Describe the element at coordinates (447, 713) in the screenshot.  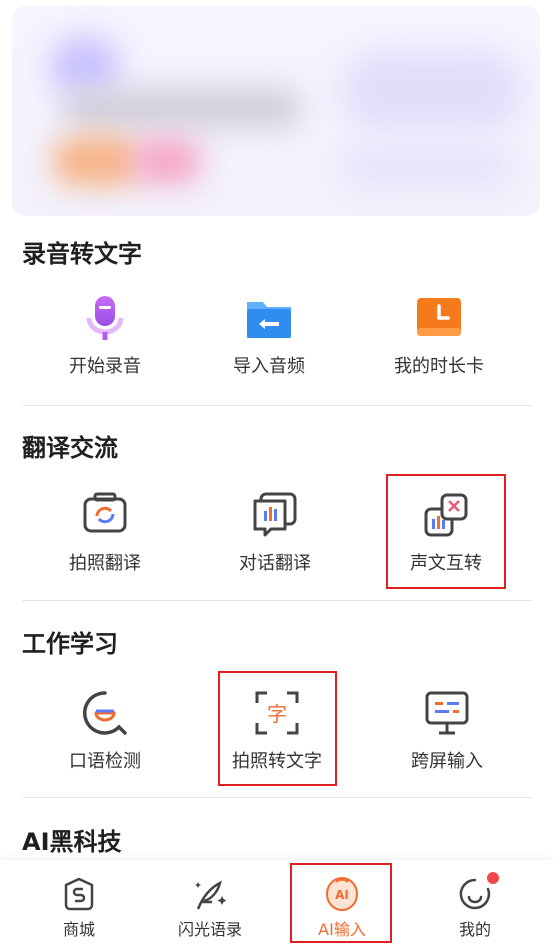
I see `cross-screen-icon` at that location.